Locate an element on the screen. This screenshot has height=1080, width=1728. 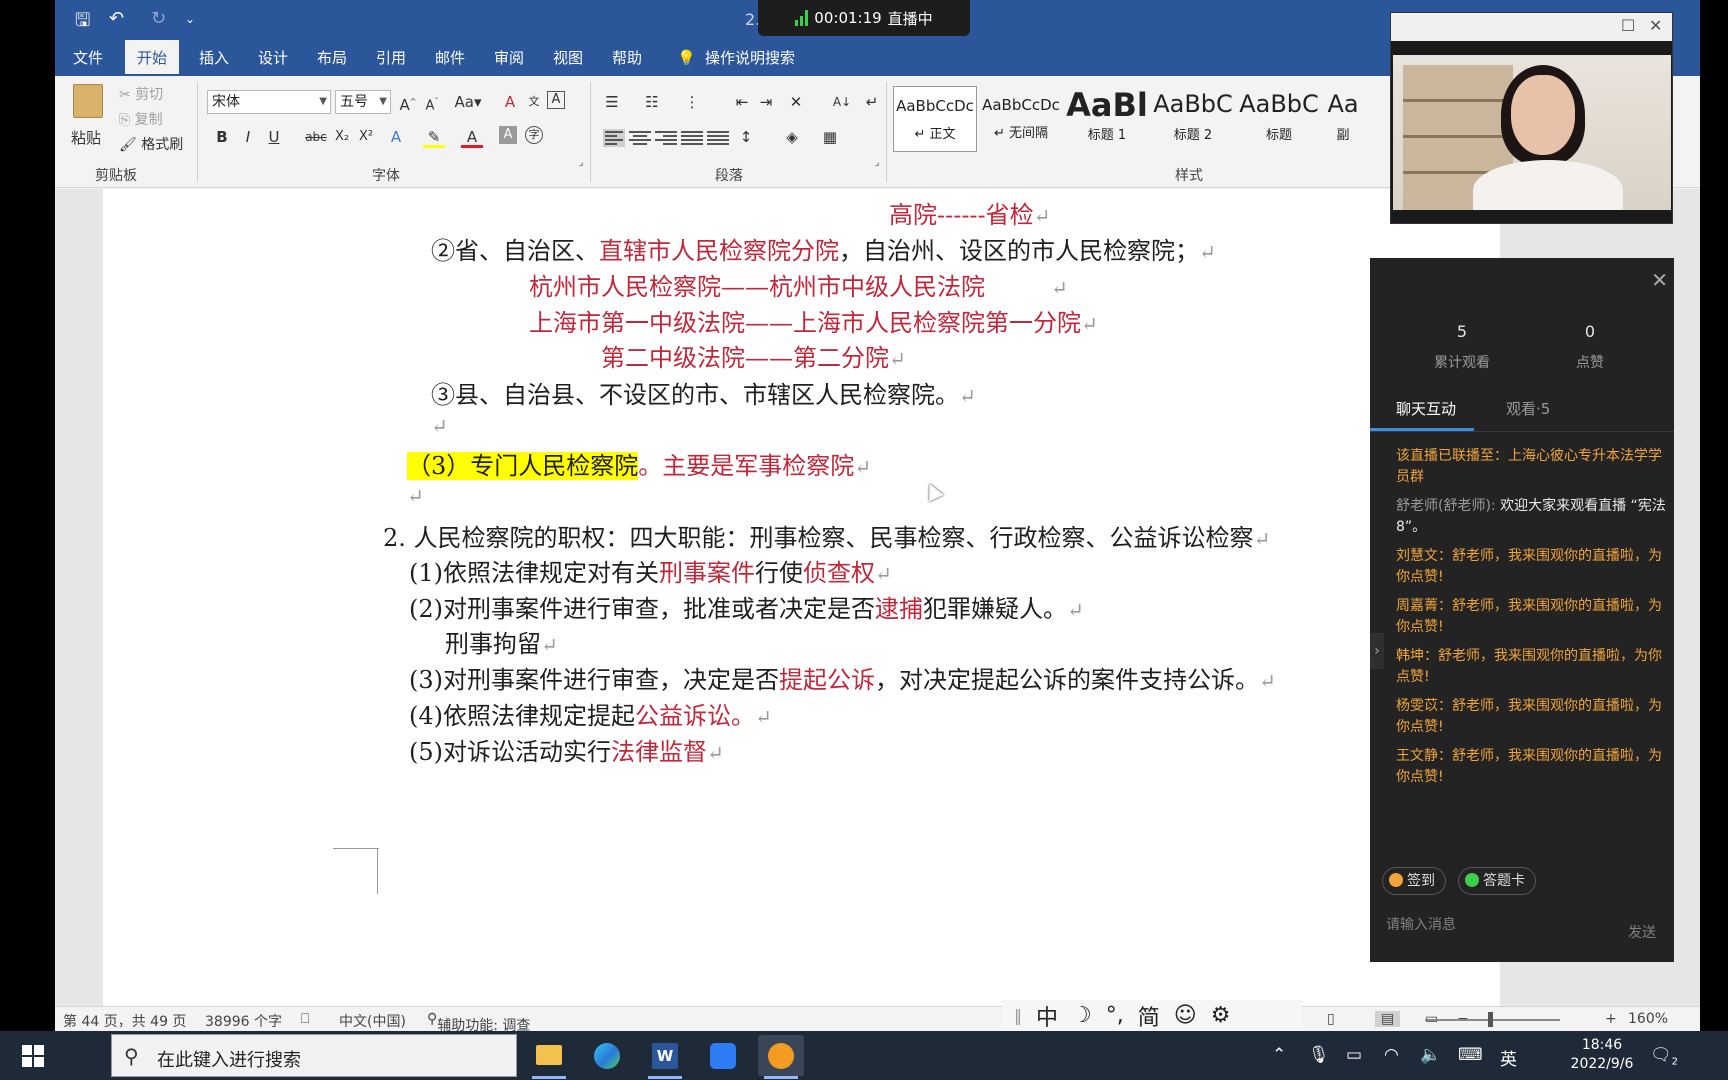
microphone-icon: 🎙 is located at coordinates (1319, 1055).